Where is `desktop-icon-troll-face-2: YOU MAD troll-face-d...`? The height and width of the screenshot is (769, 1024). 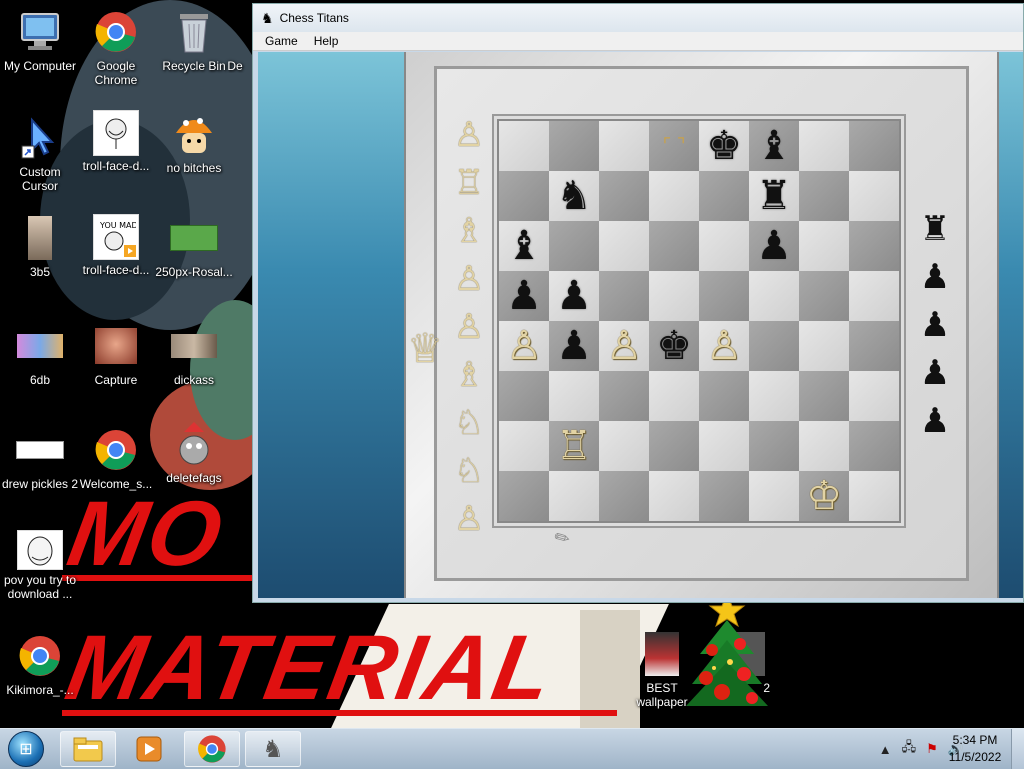 desktop-icon-troll-face-2: YOU MAD troll-face-d... is located at coordinates (116, 245).